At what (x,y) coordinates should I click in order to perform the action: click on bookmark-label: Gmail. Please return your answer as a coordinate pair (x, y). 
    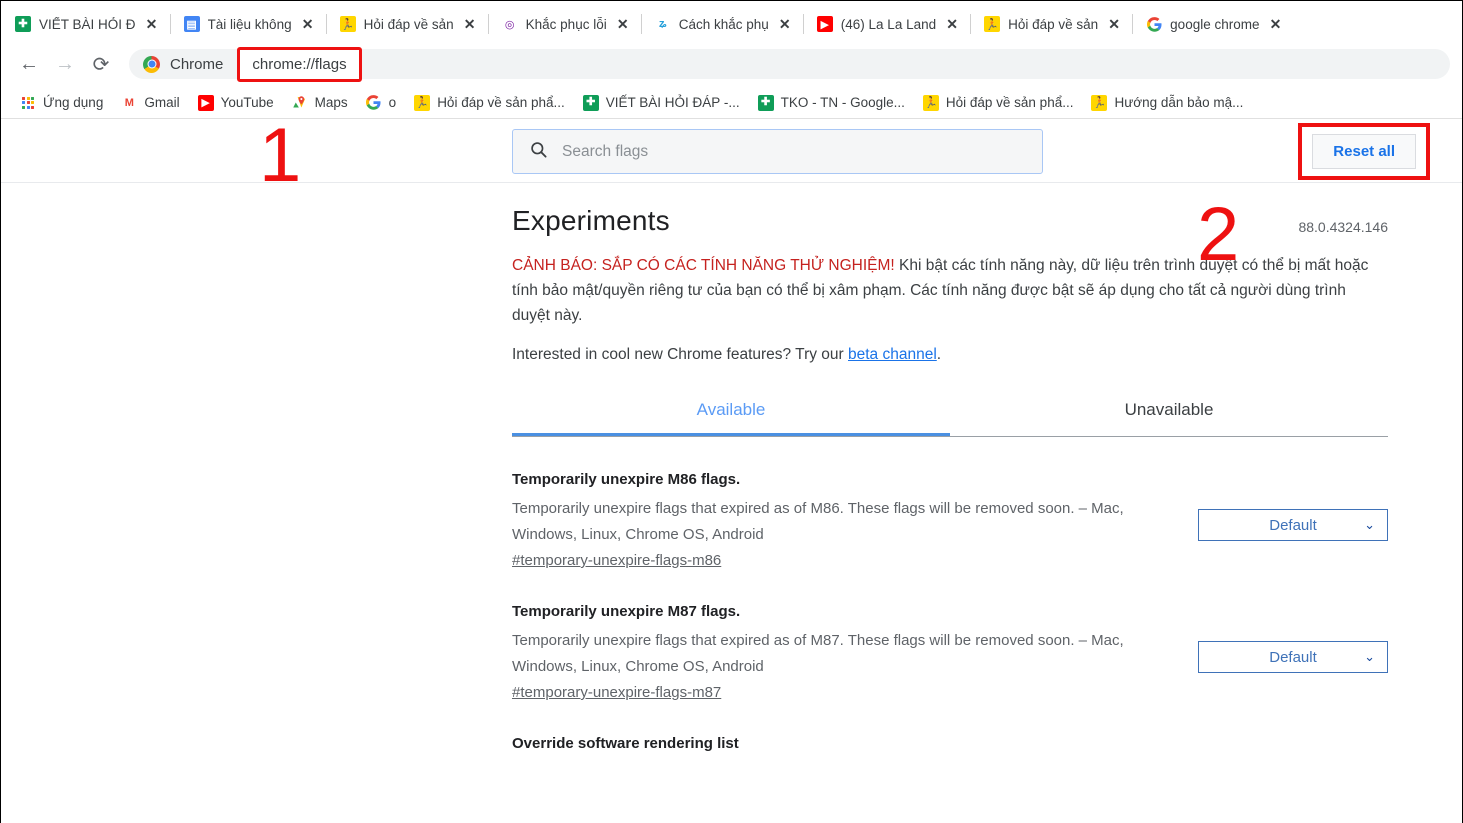
    Looking at the image, I should click on (162, 102).